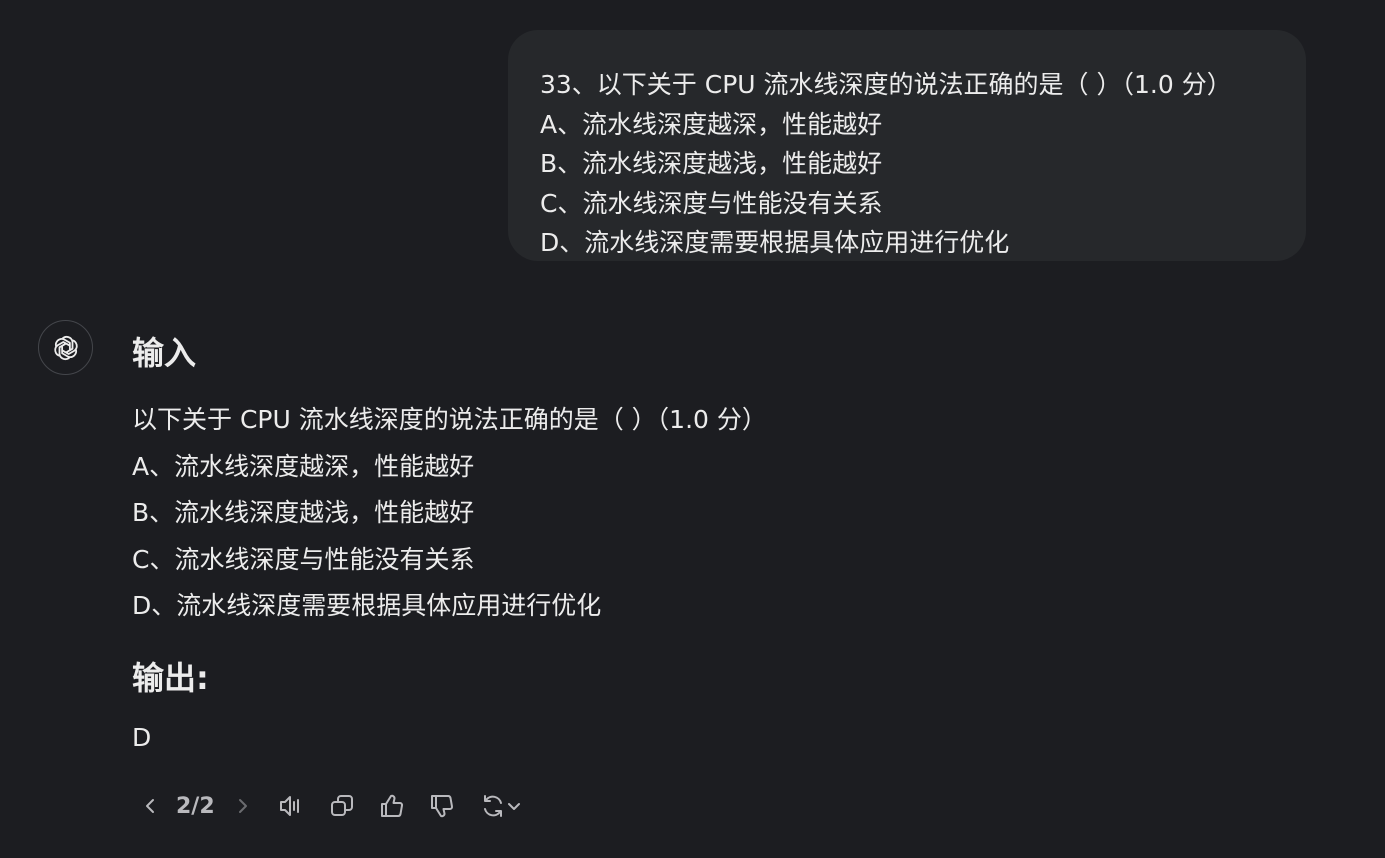 This screenshot has width=1385, height=858. I want to click on copy-icon, so click(341, 805).